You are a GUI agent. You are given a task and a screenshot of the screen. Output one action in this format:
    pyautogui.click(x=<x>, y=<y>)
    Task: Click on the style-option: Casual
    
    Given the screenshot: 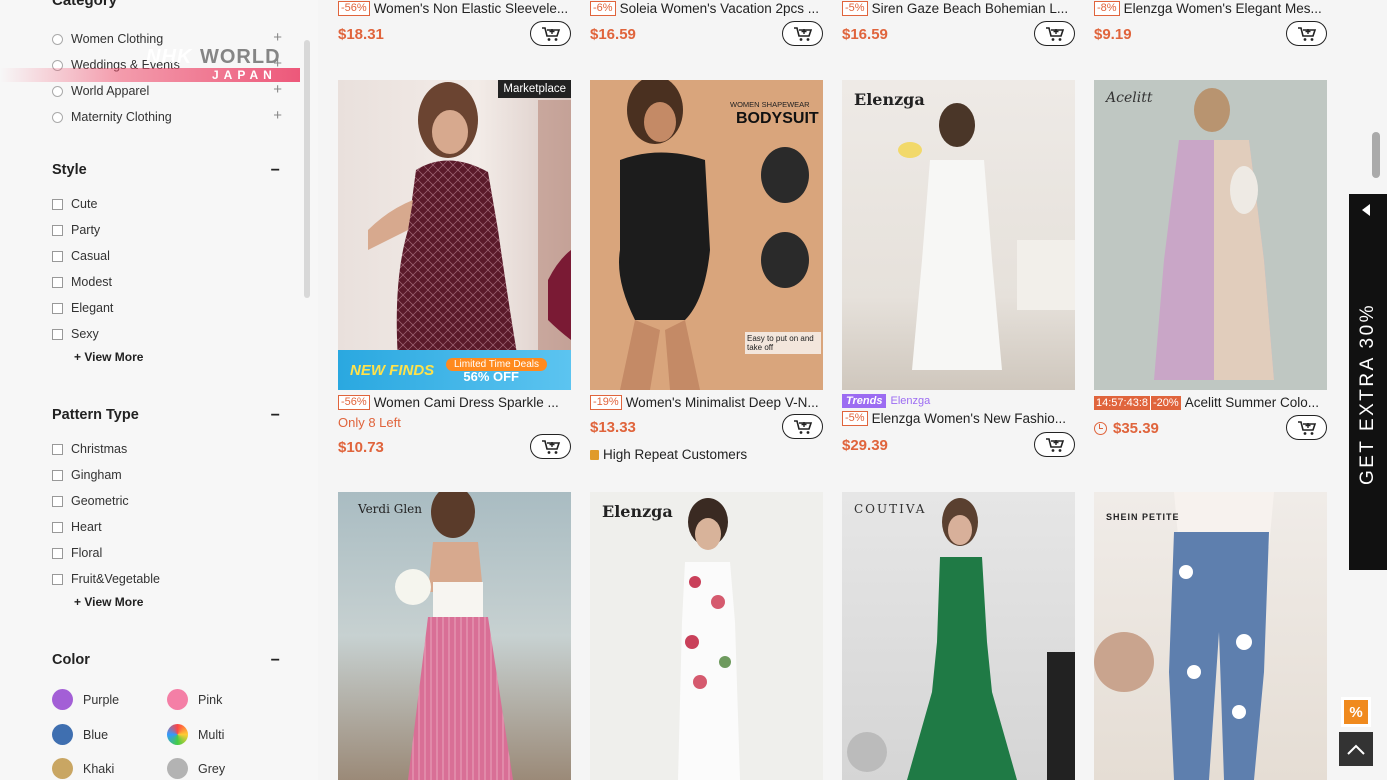 What is the action you would take?
    pyautogui.click(x=81, y=256)
    